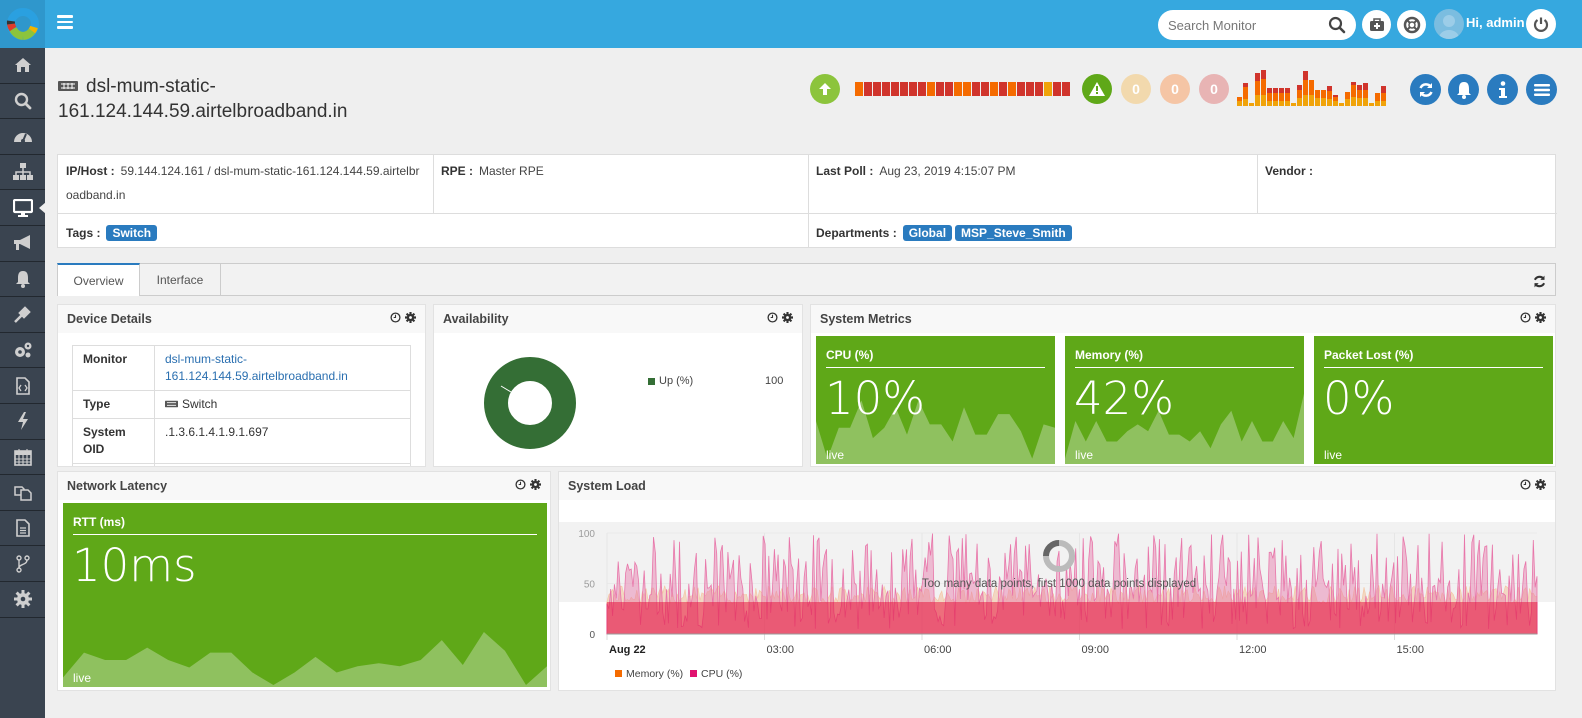 The width and height of the screenshot is (1582, 718). What do you see at coordinates (22, 102) in the screenshot?
I see `sidebar-item-search` at bounding box center [22, 102].